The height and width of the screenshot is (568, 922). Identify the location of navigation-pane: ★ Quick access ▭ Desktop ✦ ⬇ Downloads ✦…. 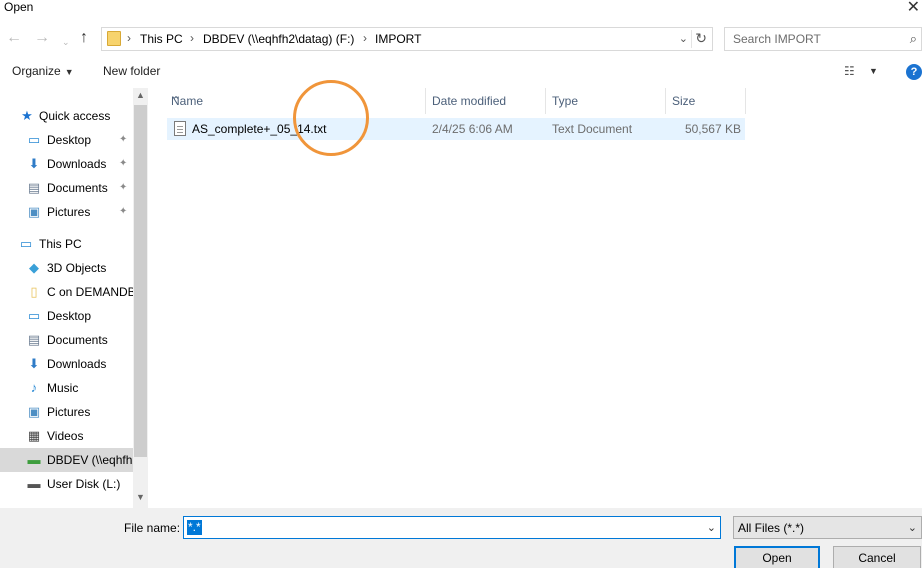
(74, 298).